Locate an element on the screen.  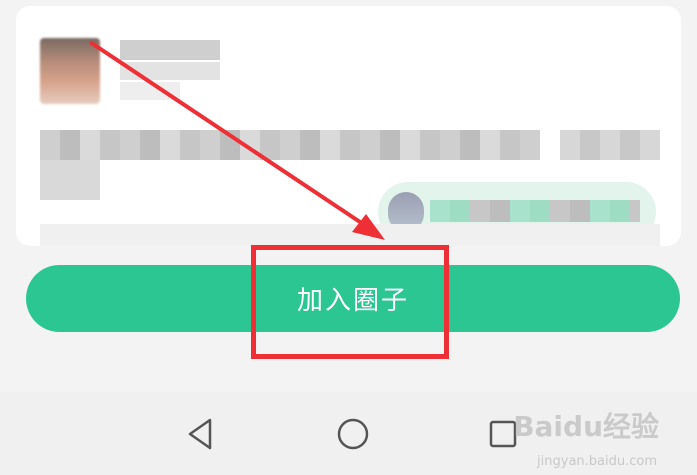
username-blurred-line2 is located at coordinates (170, 71).